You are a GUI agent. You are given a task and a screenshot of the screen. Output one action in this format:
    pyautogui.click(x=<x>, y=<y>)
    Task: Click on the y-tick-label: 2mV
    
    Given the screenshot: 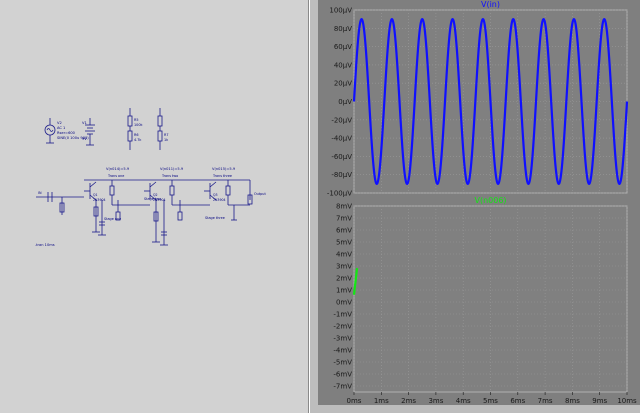 What is the action you would take?
    pyautogui.click(x=344, y=279)
    